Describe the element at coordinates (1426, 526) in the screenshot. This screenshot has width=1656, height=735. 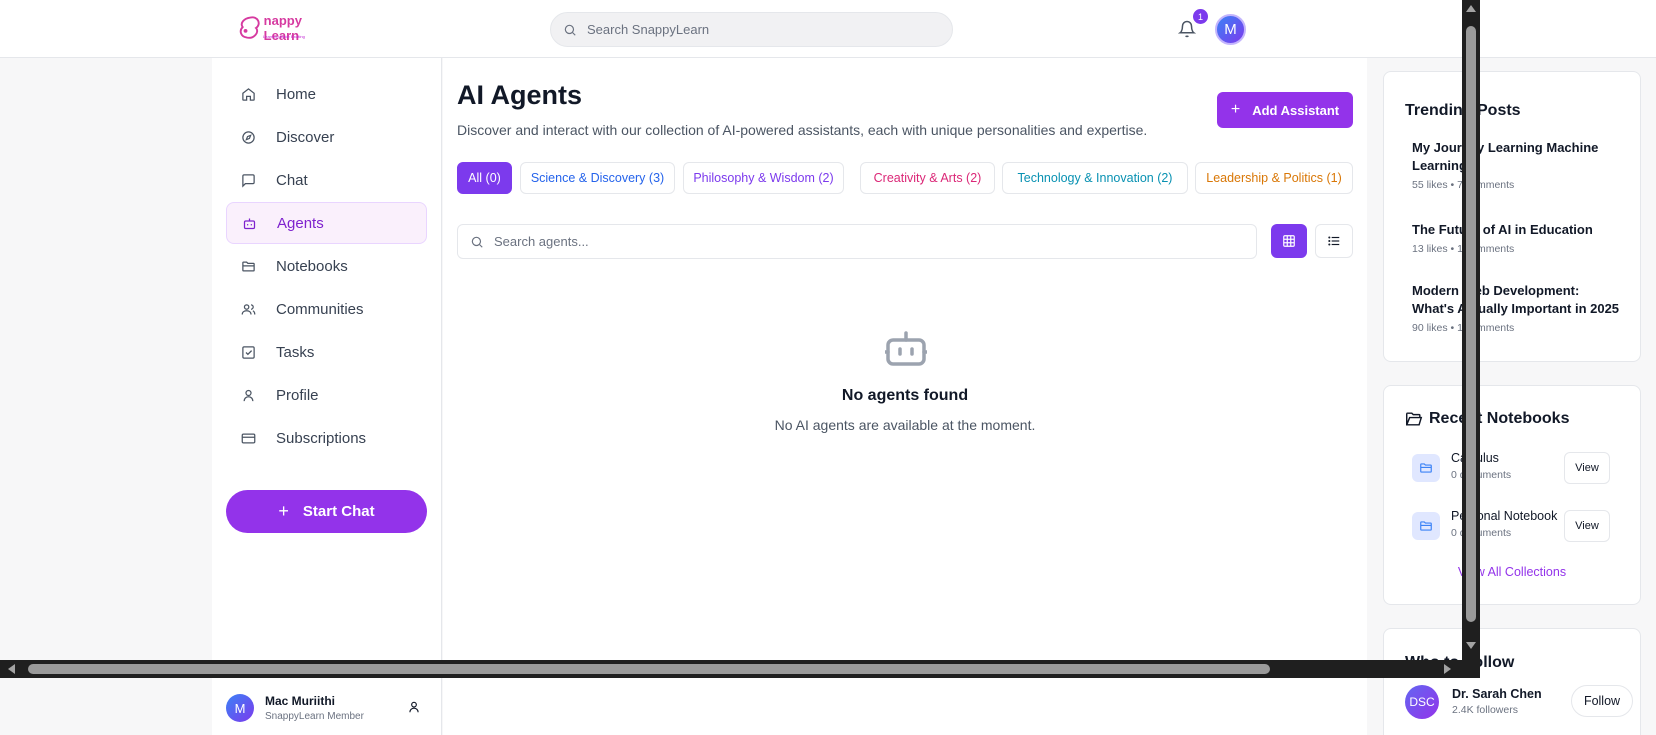
I see `folder-icon` at that location.